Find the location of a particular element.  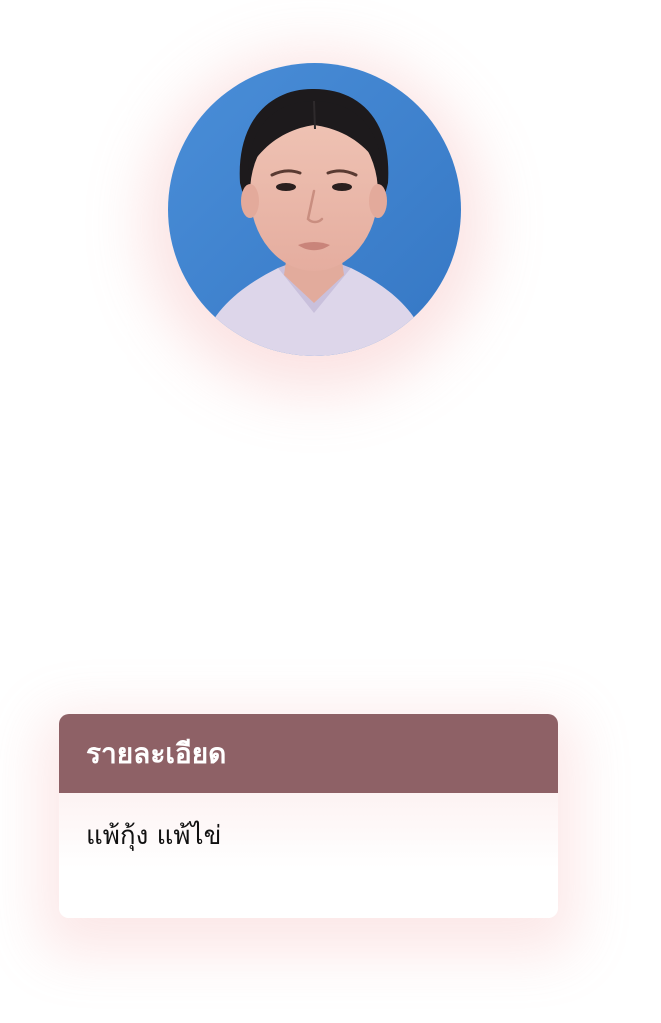

avatar-photo is located at coordinates (314, 209).